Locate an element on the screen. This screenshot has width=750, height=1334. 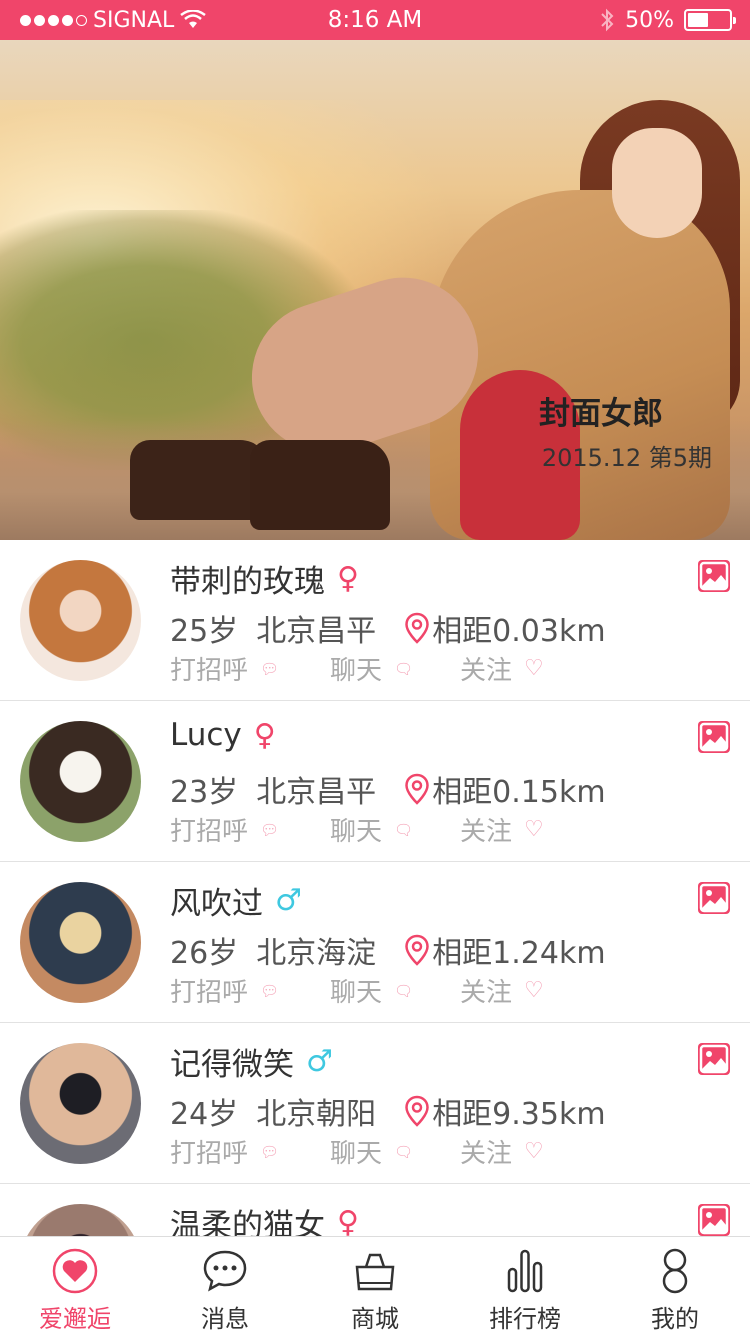
user-info-row: 23岁 北京昌平 相距0.15km is located at coordinates (388, 789).